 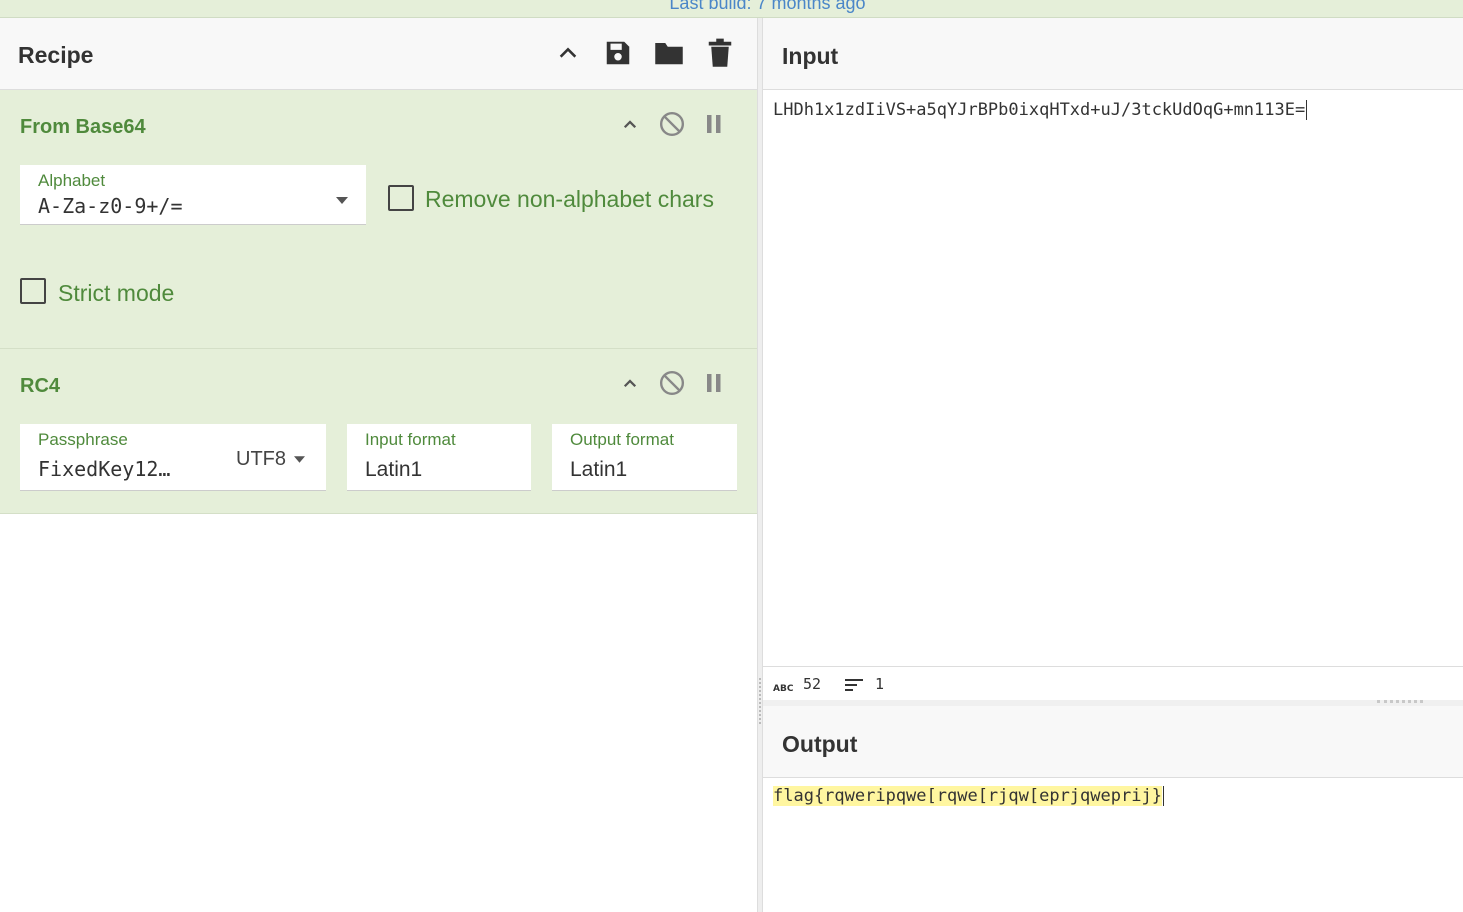 I want to click on remove-non-alphabet-checkbox, so click(x=401, y=198).